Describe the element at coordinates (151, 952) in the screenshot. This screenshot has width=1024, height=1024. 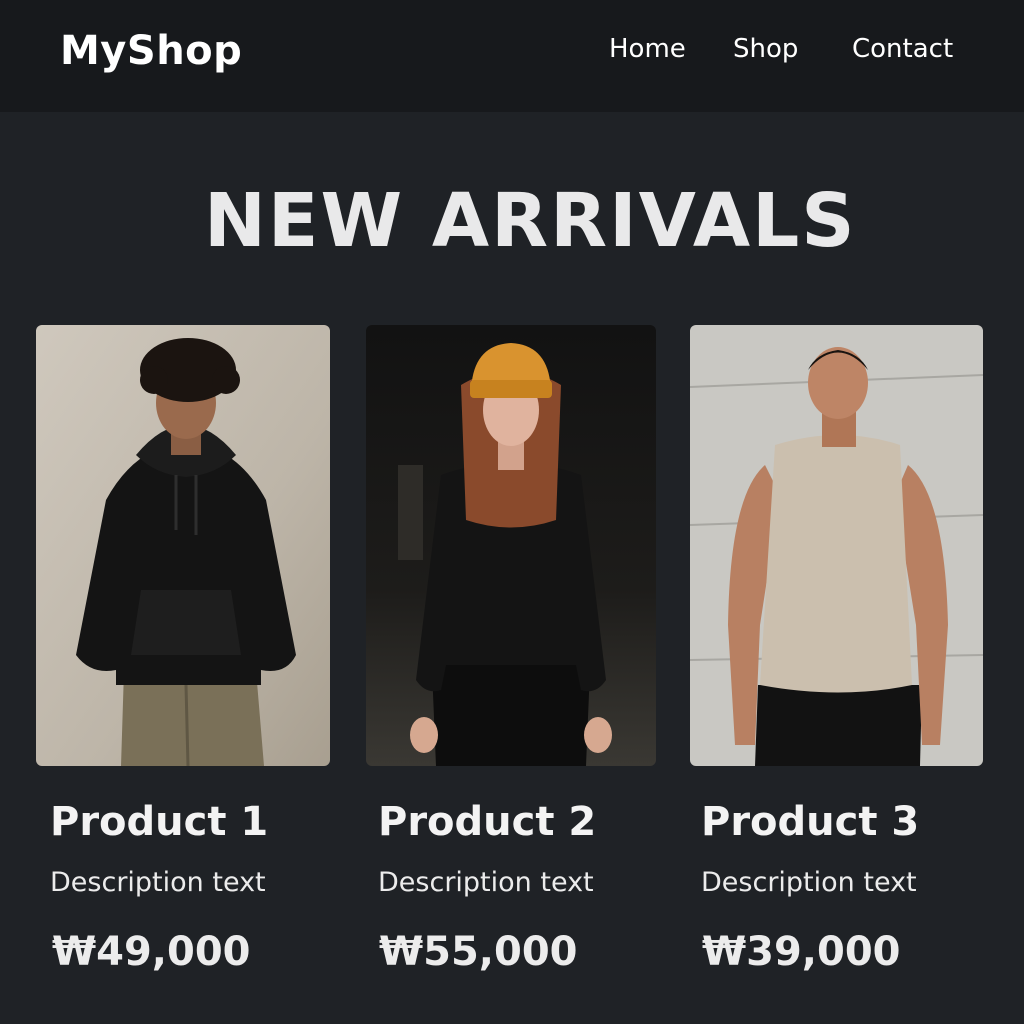
I see `product-price: ₩49,000` at that location.